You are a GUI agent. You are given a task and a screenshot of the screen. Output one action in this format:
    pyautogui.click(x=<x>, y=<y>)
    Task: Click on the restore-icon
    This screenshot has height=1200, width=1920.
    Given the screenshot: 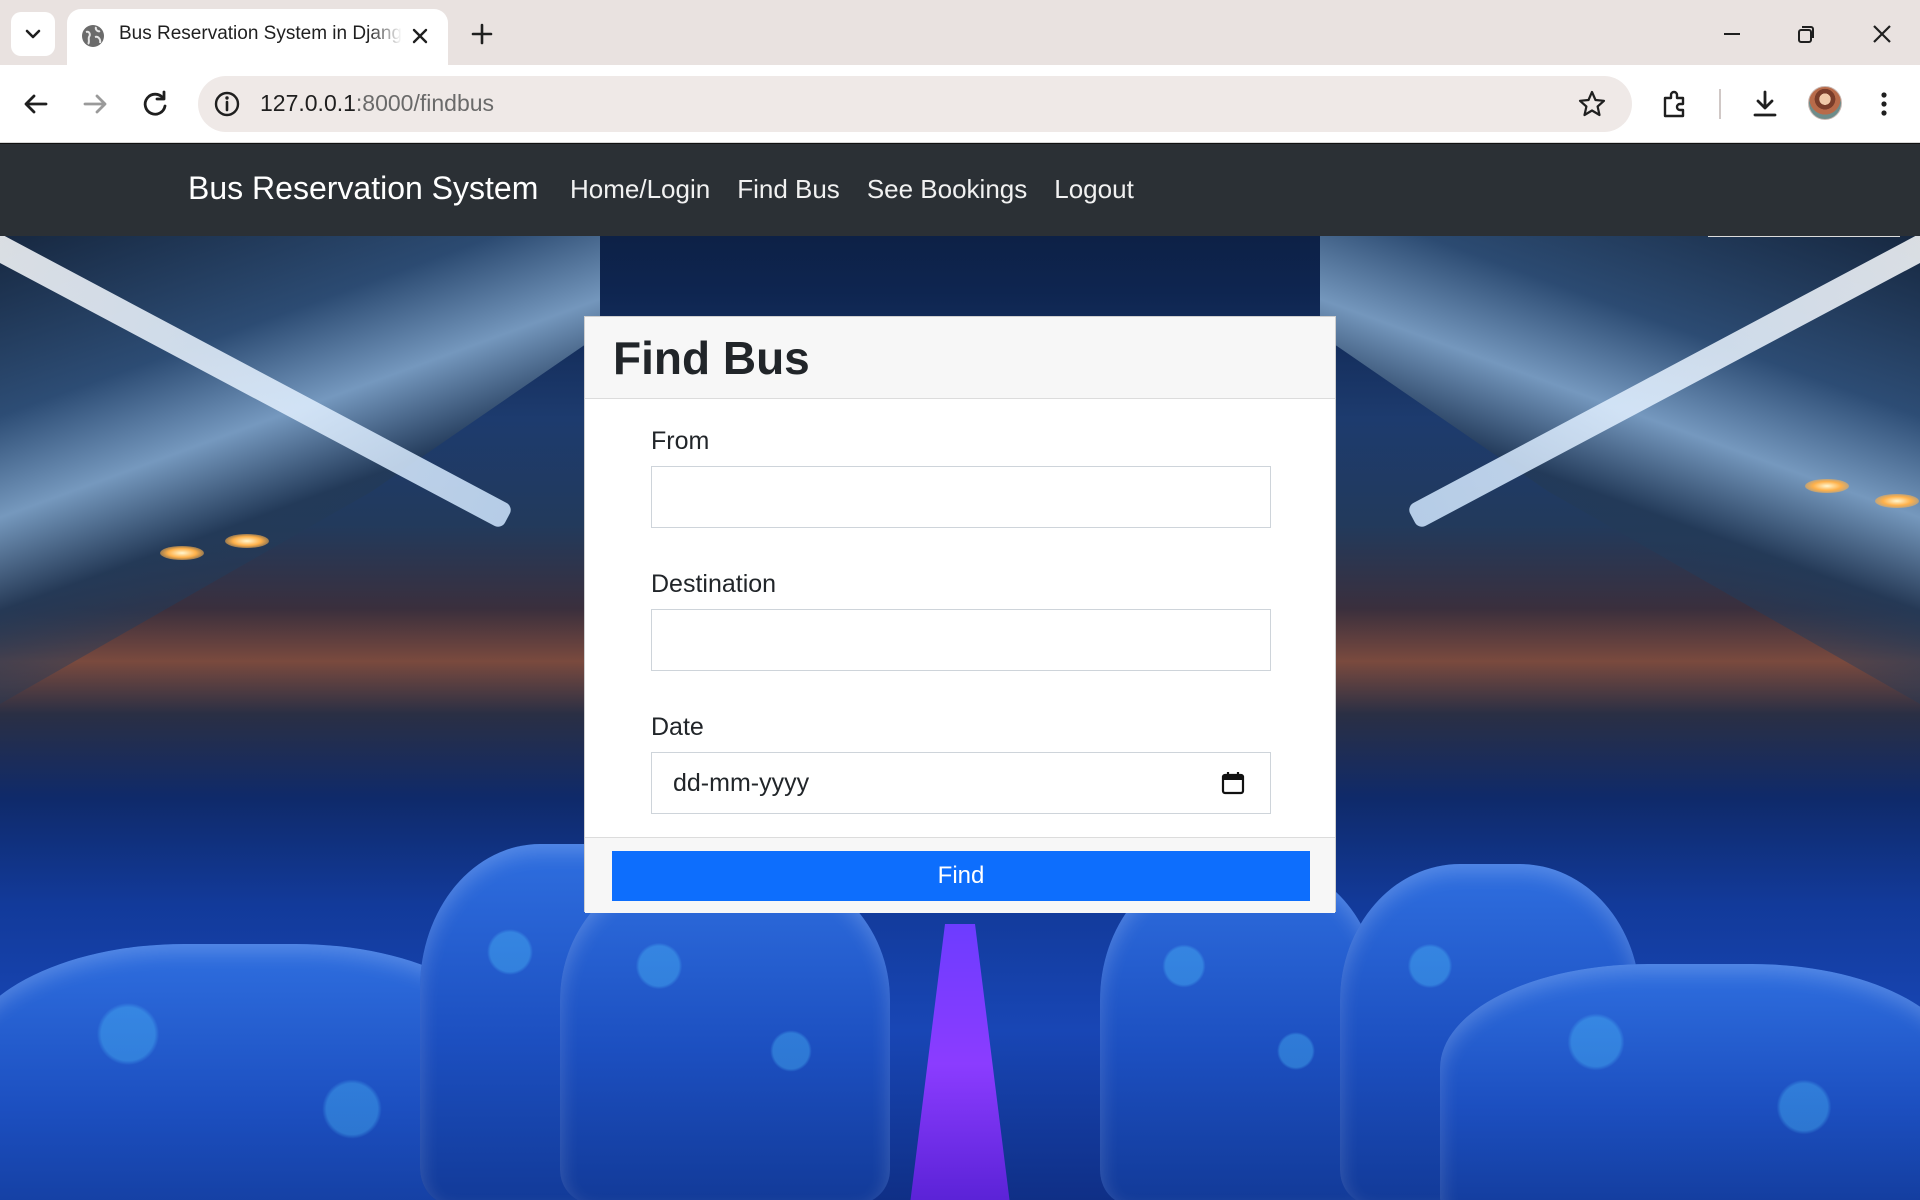 What is the action you would take?
    pyautogui.click(x=1806, y=34)
    